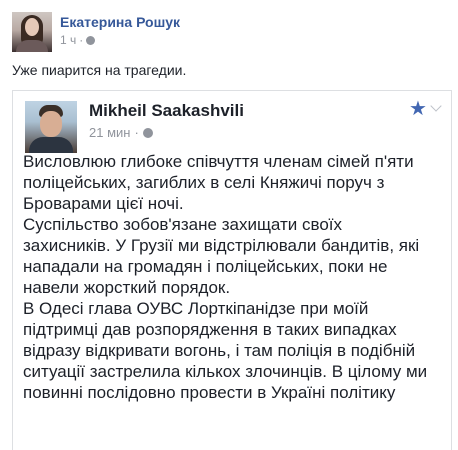 The image size is (458, 450). What do you see at coordinates (127, 287) in the screenshot?
I see `body-line: навели жорсткий порядок.` at bounding box center [127, 287].